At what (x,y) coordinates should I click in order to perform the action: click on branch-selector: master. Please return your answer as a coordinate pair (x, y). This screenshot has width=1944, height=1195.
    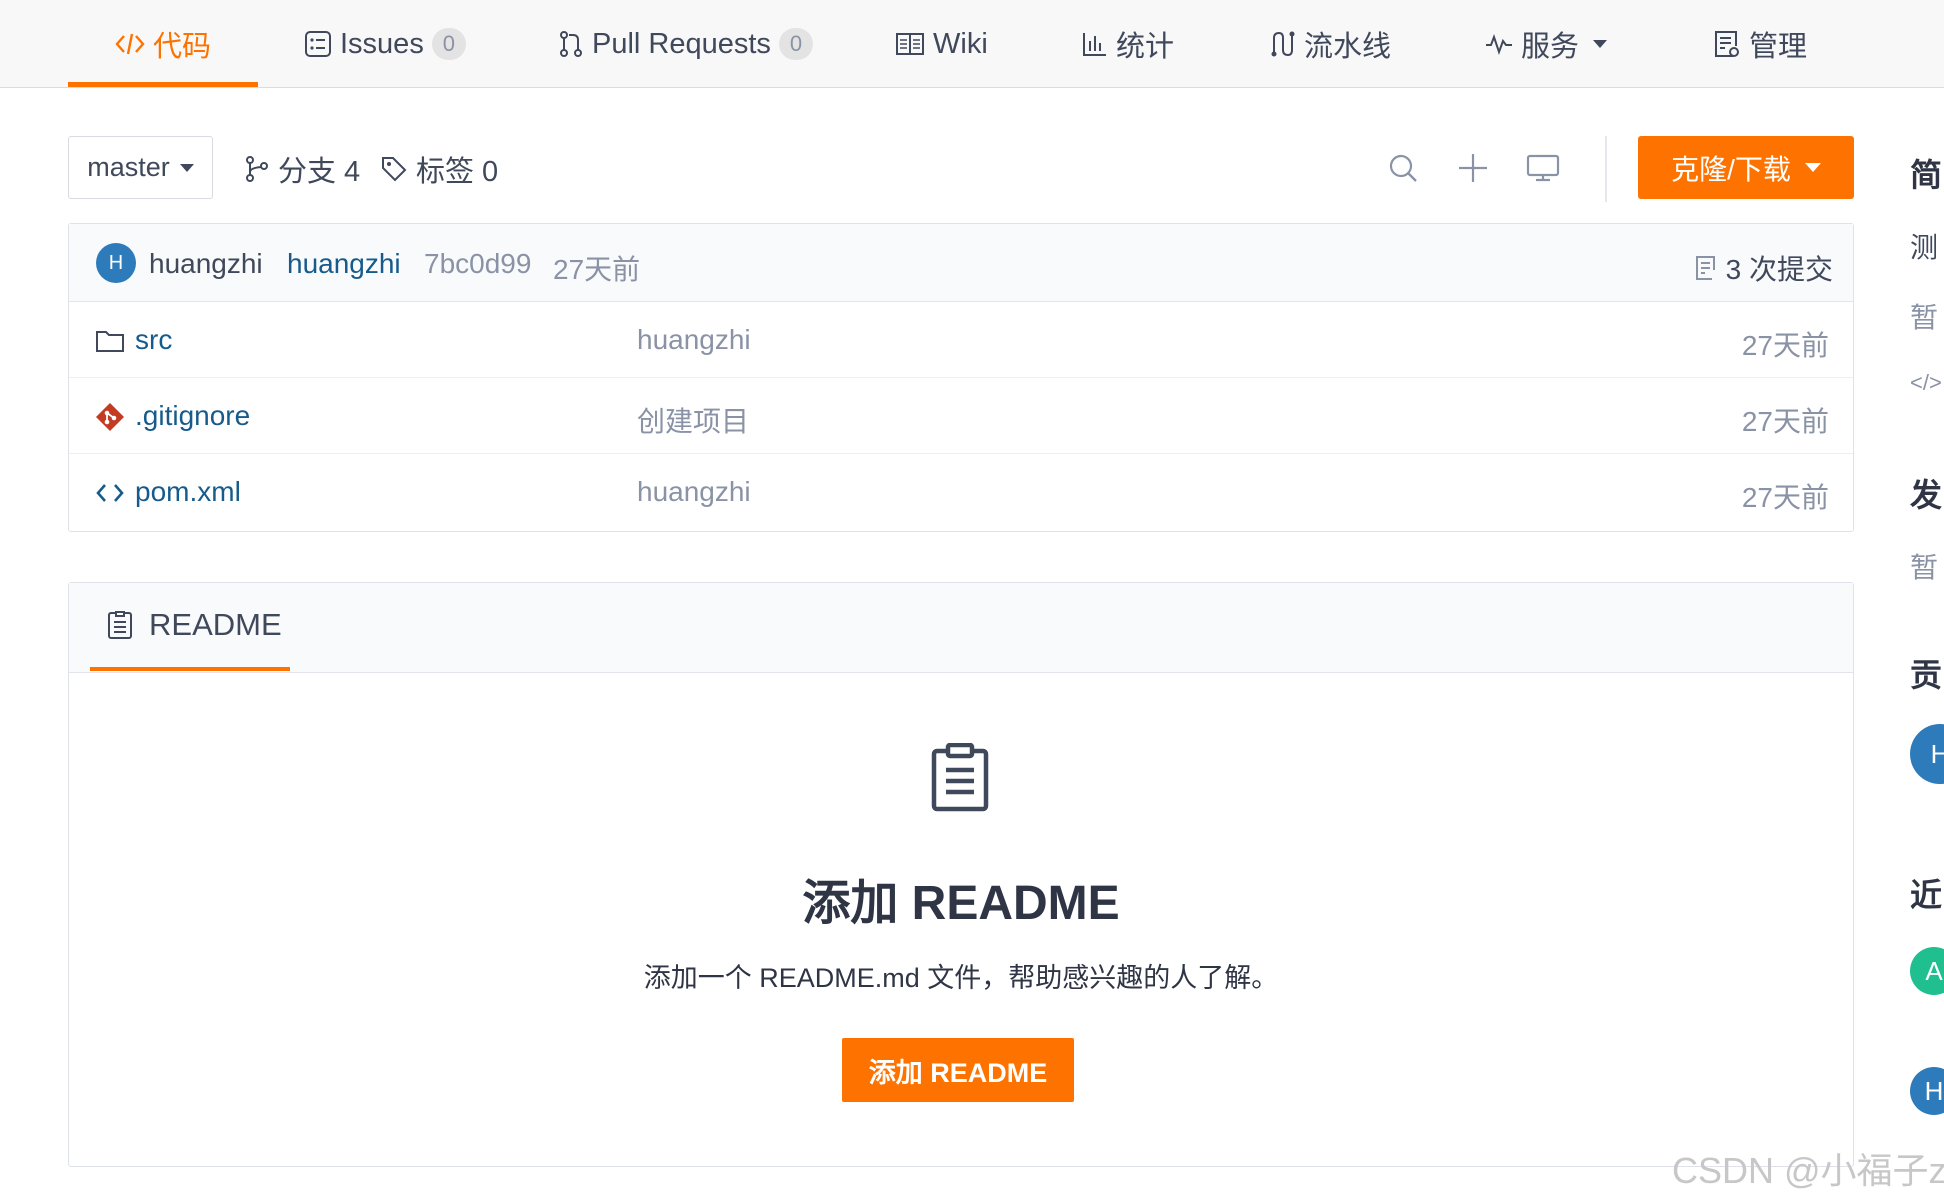
    Looking at the image, I should click on (140, 167).